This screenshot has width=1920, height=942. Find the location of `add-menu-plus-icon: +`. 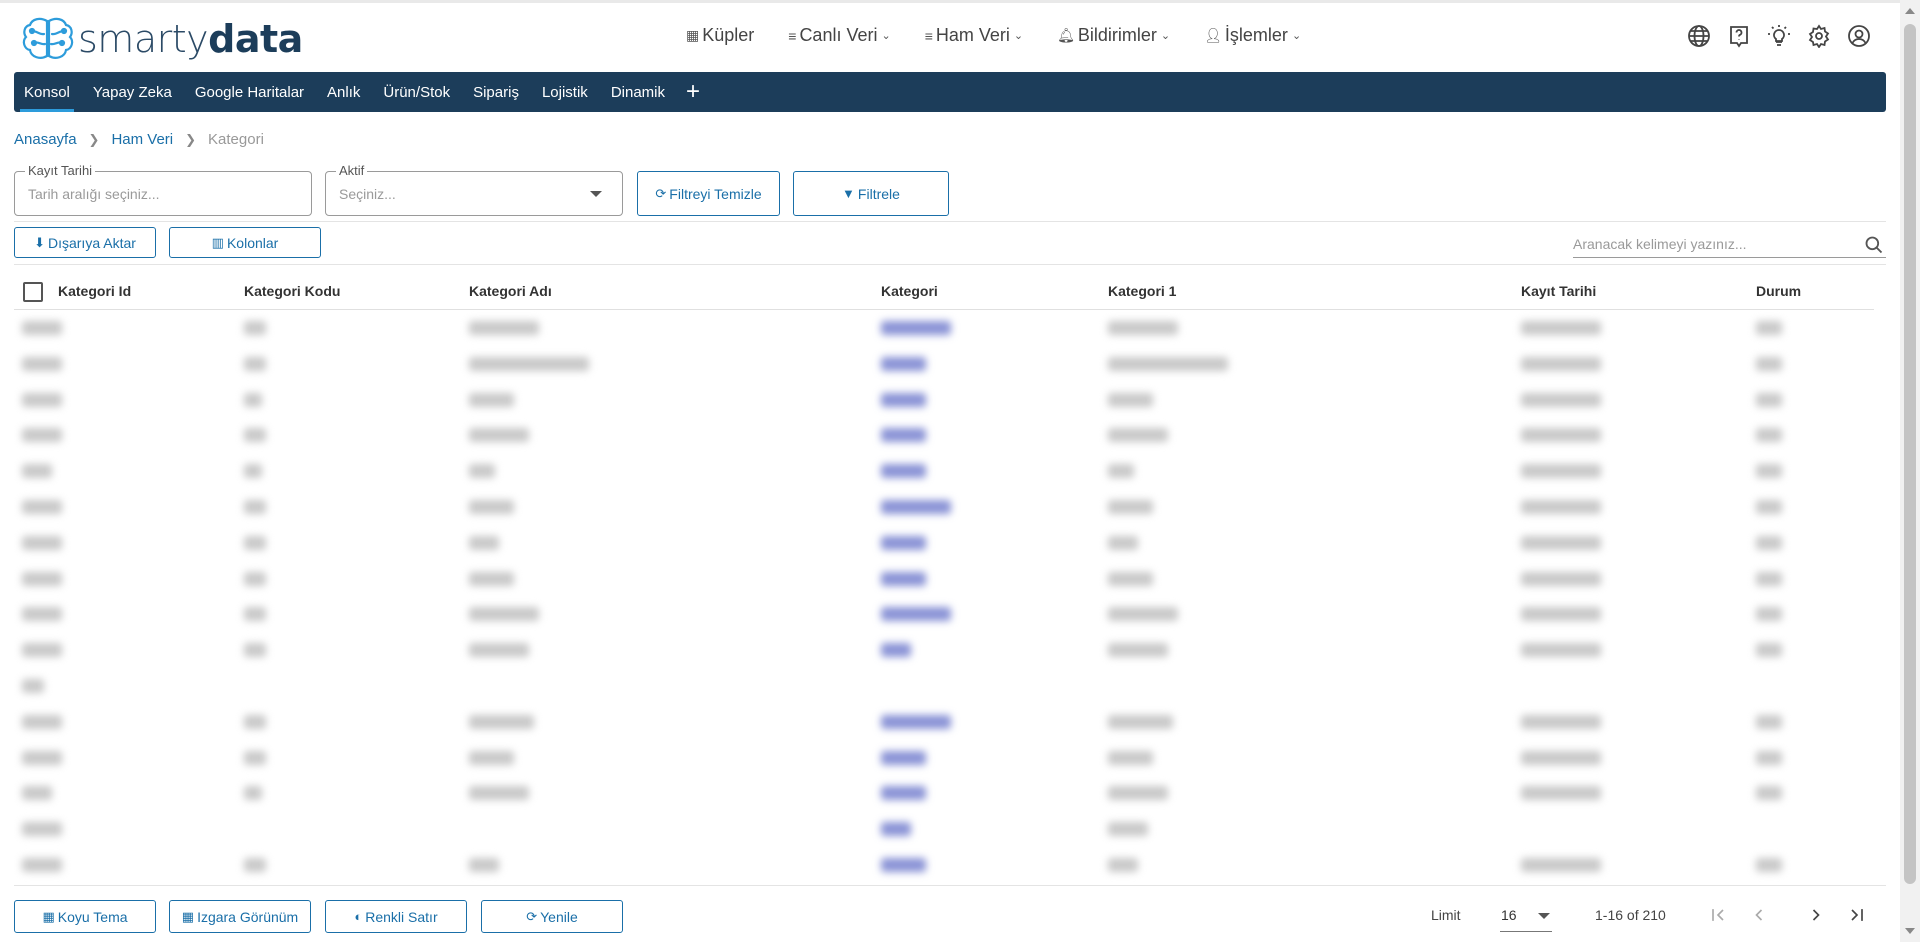

add-menu-plus-icon: + is located at coordinates (693, 92).